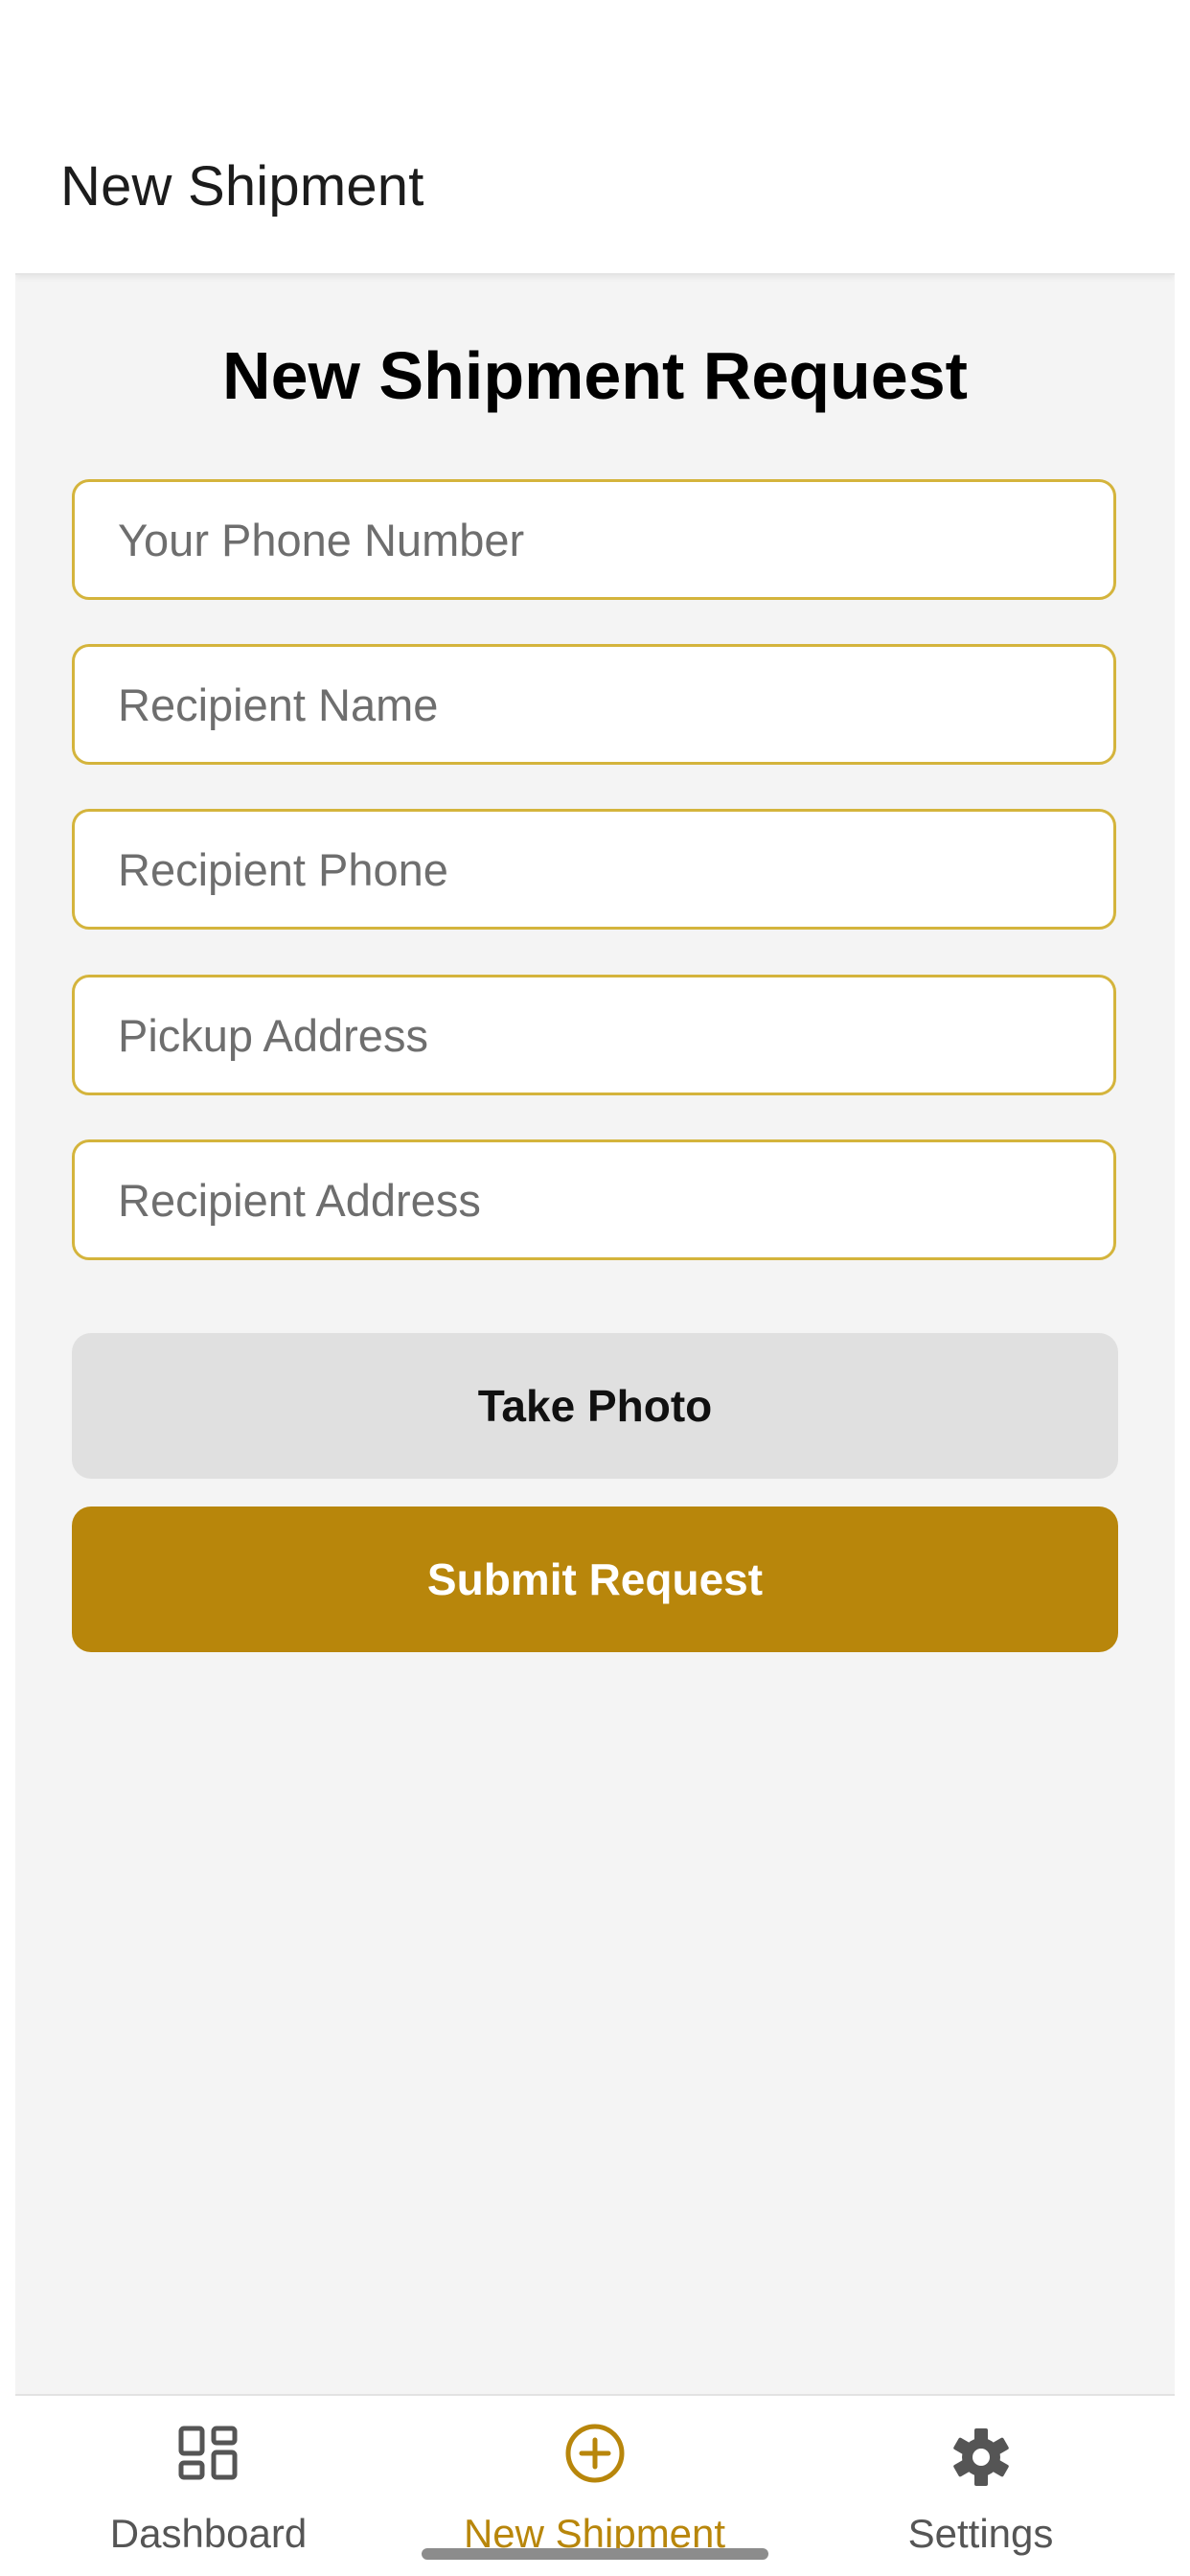 The width and height of the screenshot is (1190, 2576). I want to click on pickup-address-input, so click(594, 1035).